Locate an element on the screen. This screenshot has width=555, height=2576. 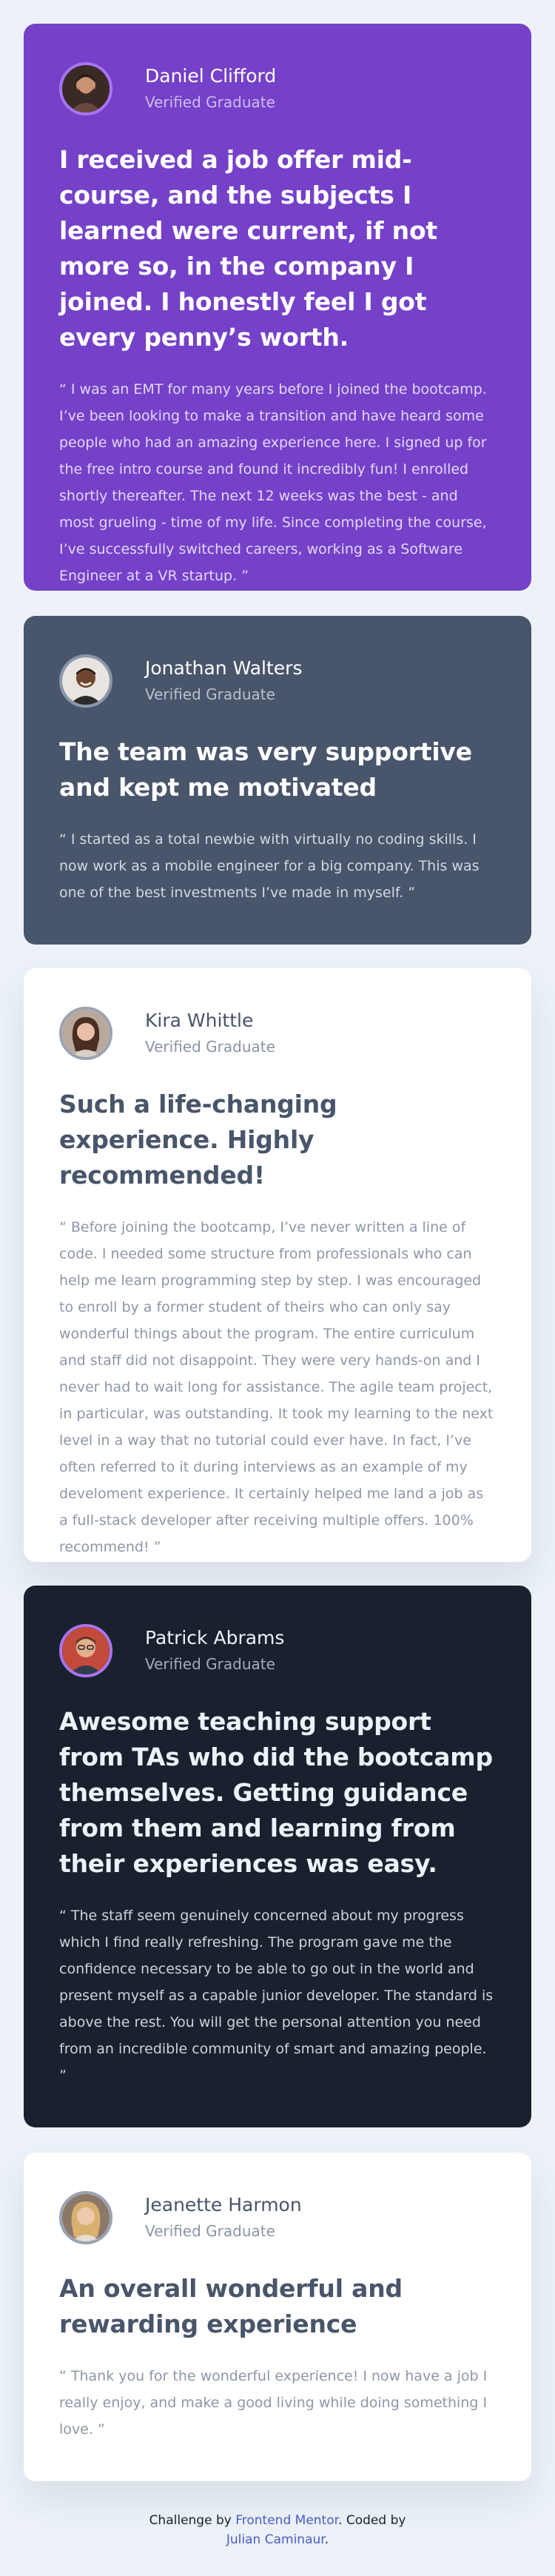
man-with-glasses-avatar is located at coordinates (85, 1650).